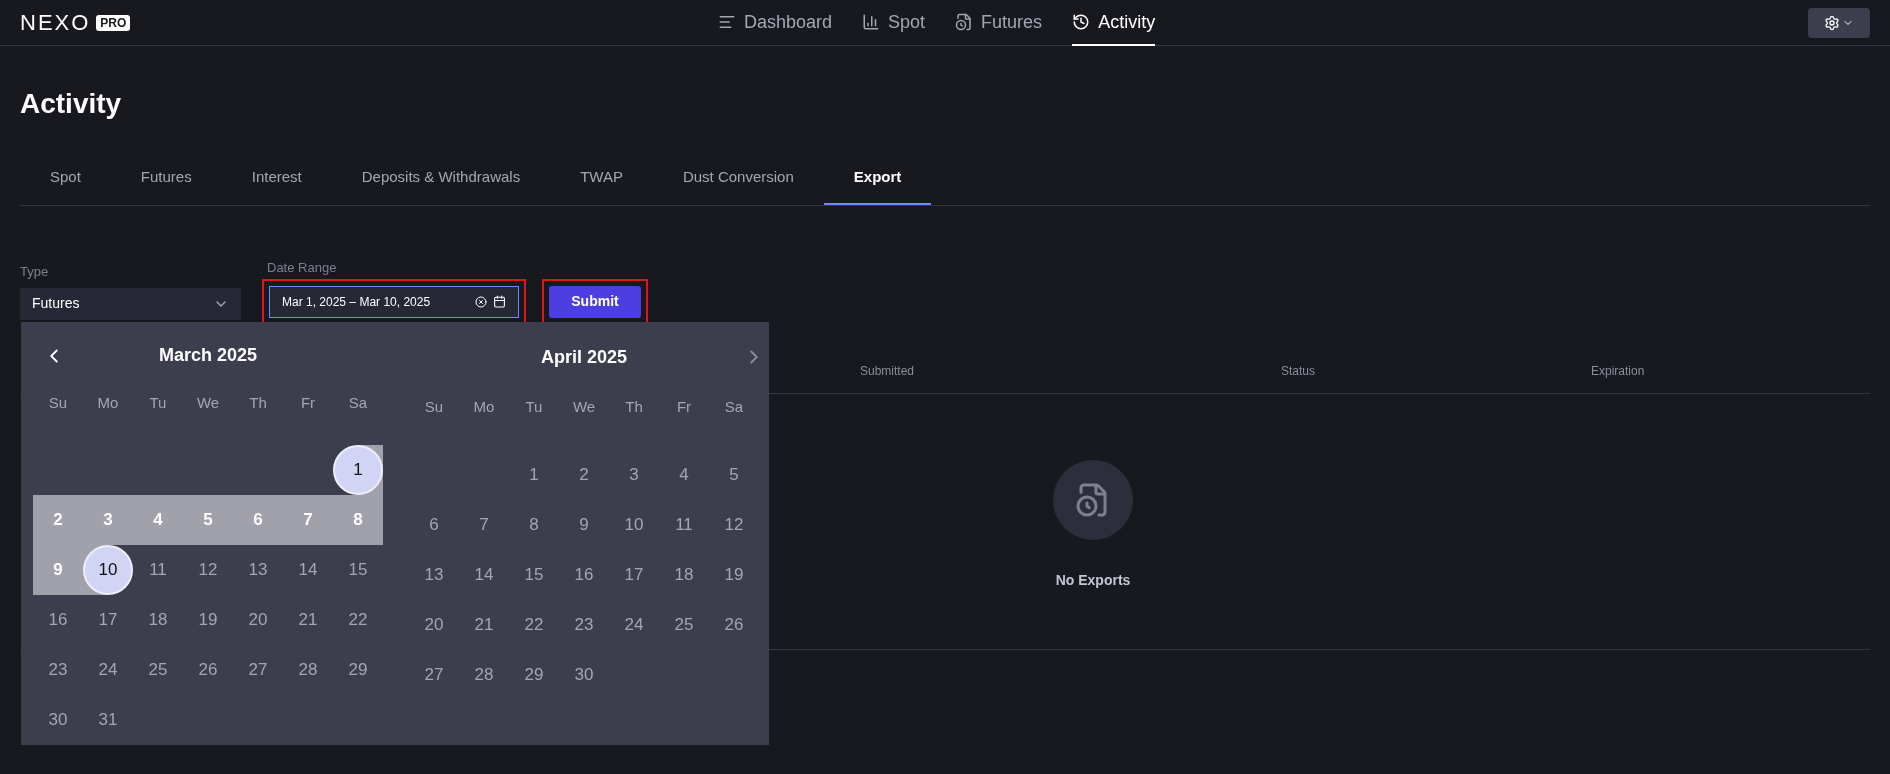  I want to click on nav-tab: Activity, so click(1114, 23).